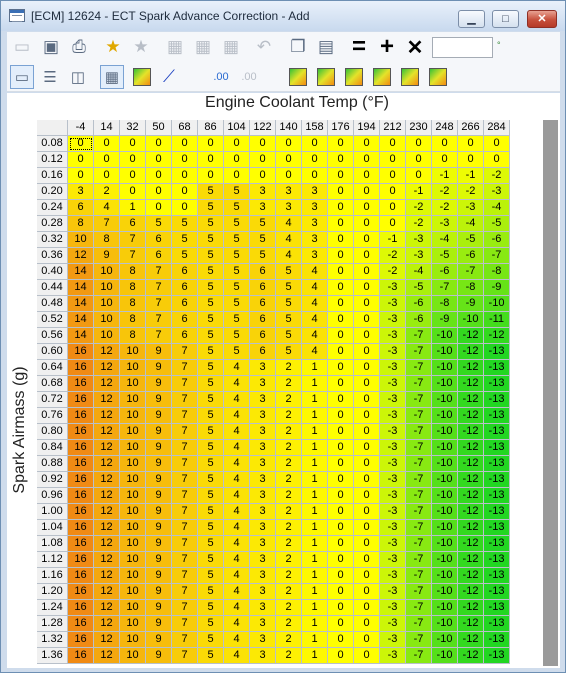 This screenshot has height=673, width=566. Describe the element at coordinates (81, 224) in the screenshot. I see `table-cell: 8` at that location.